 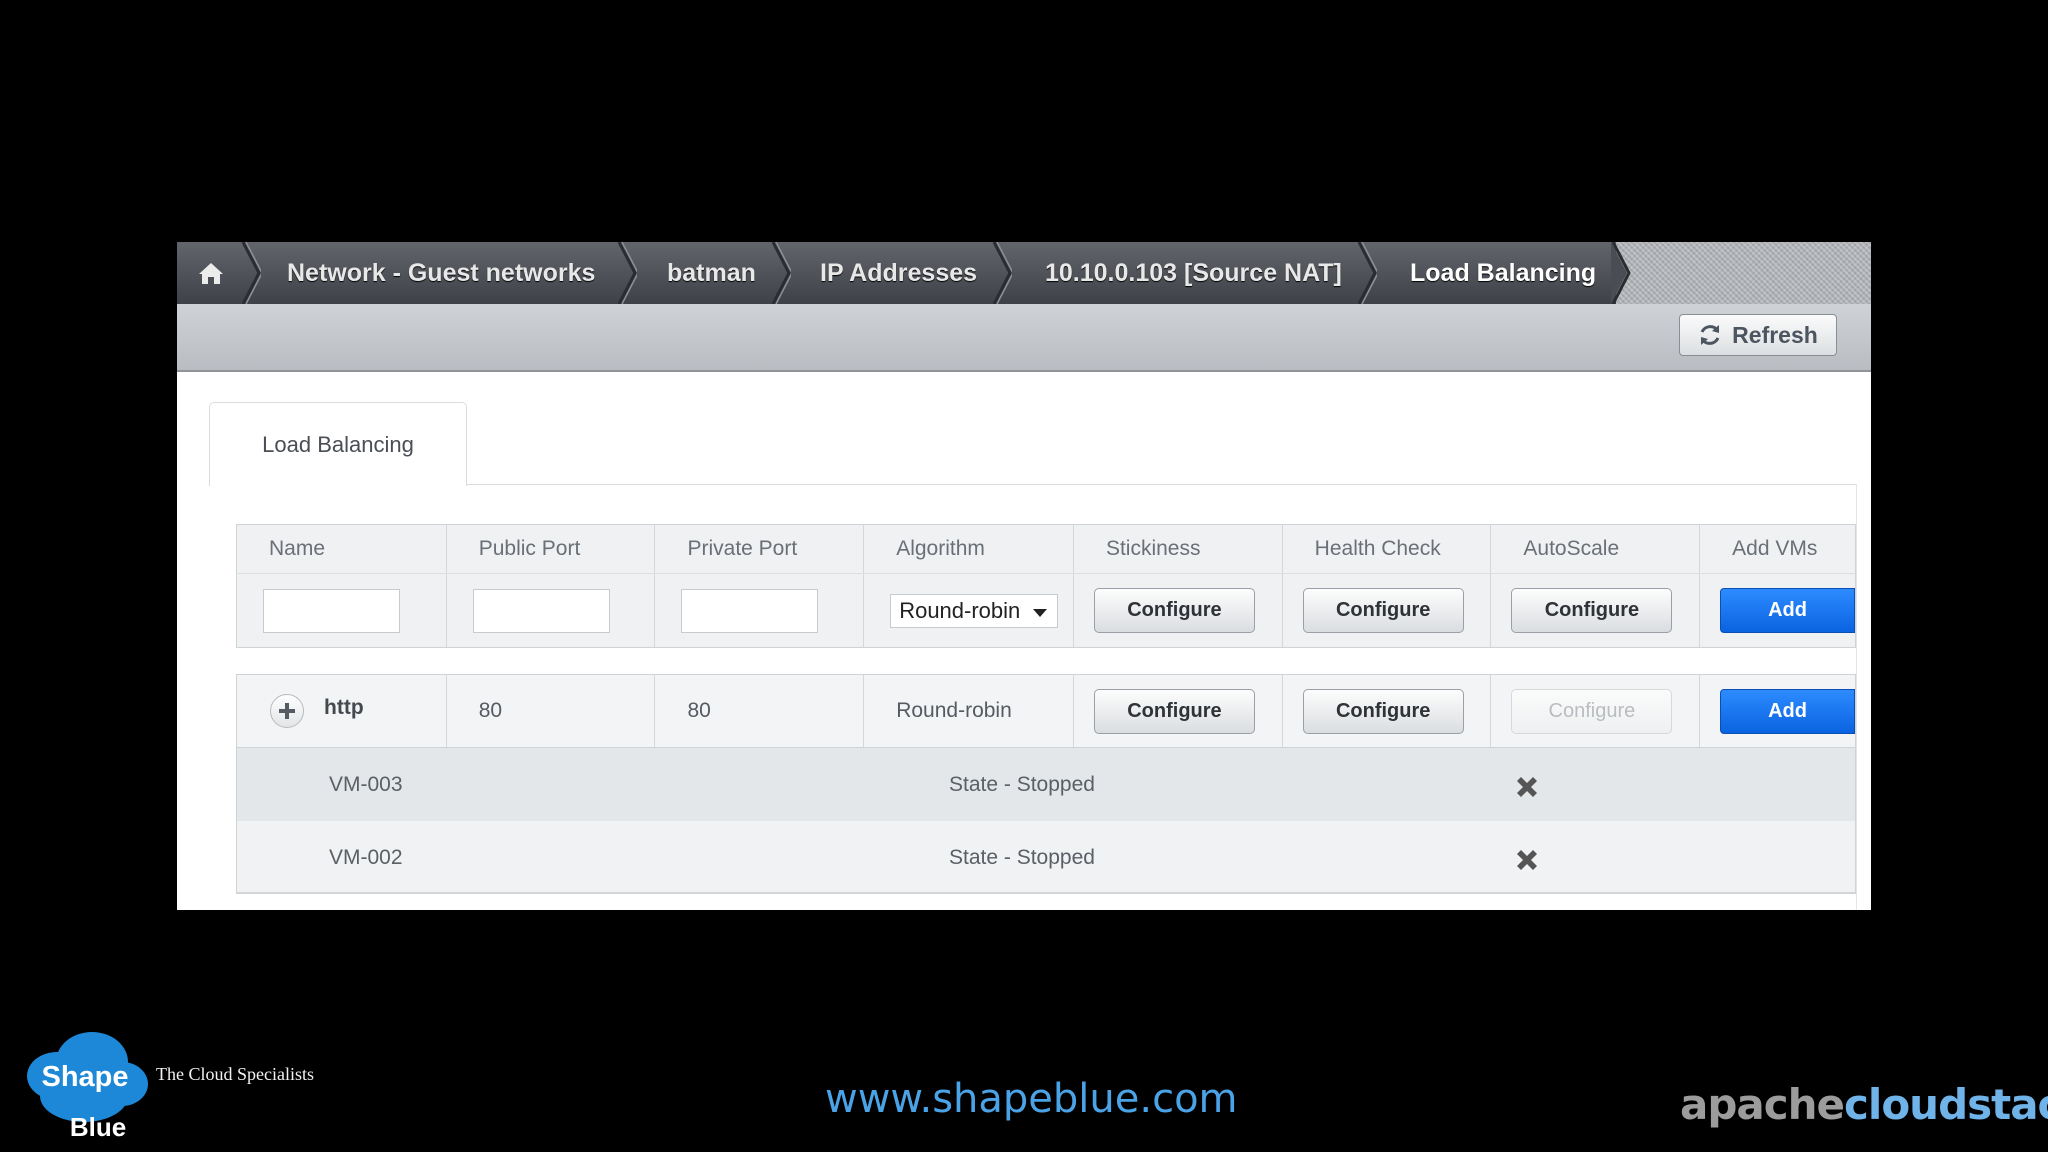 I want to click on refresh-button: Refresh, so click(x=1758, y=335).